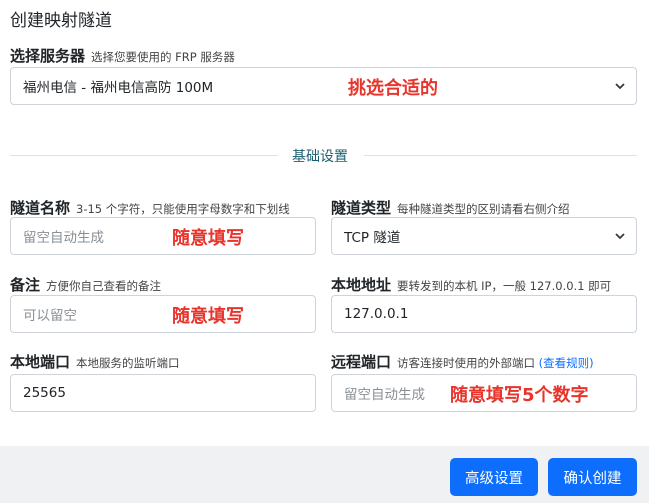 Image resolution: width=649 pixels, height=503 pixels. I want to click on remote-port-hint: 访客连接时使用的外部端口, so click(466, 363).